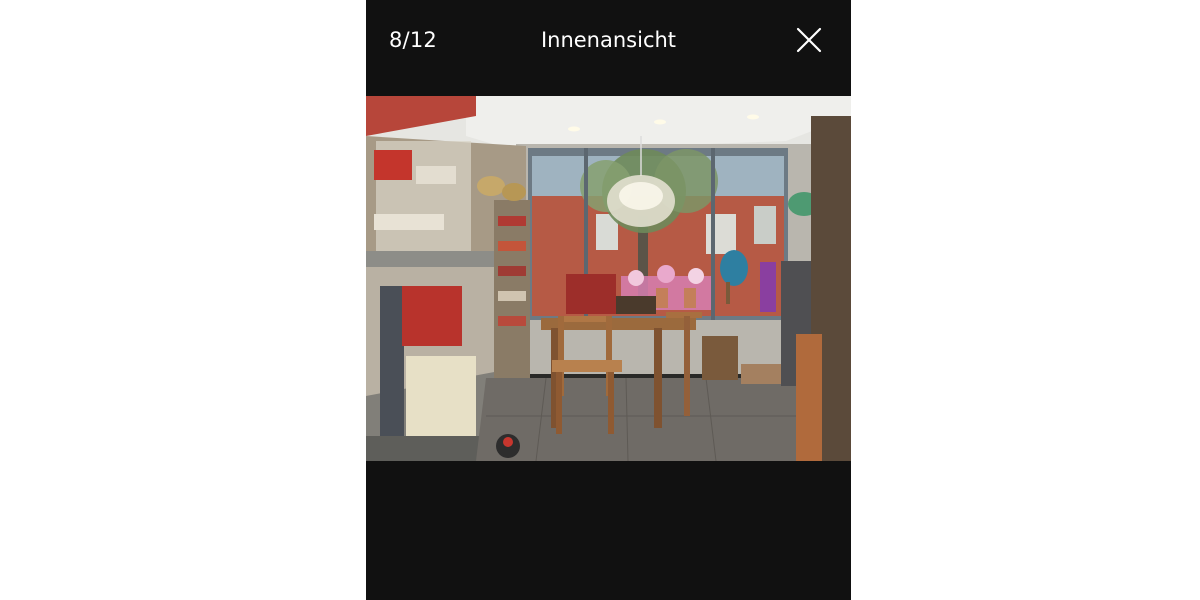 The image size is (1200, 600). I want to click on lightbox-header: 8/12 Innenansicht, so click(608, 40).